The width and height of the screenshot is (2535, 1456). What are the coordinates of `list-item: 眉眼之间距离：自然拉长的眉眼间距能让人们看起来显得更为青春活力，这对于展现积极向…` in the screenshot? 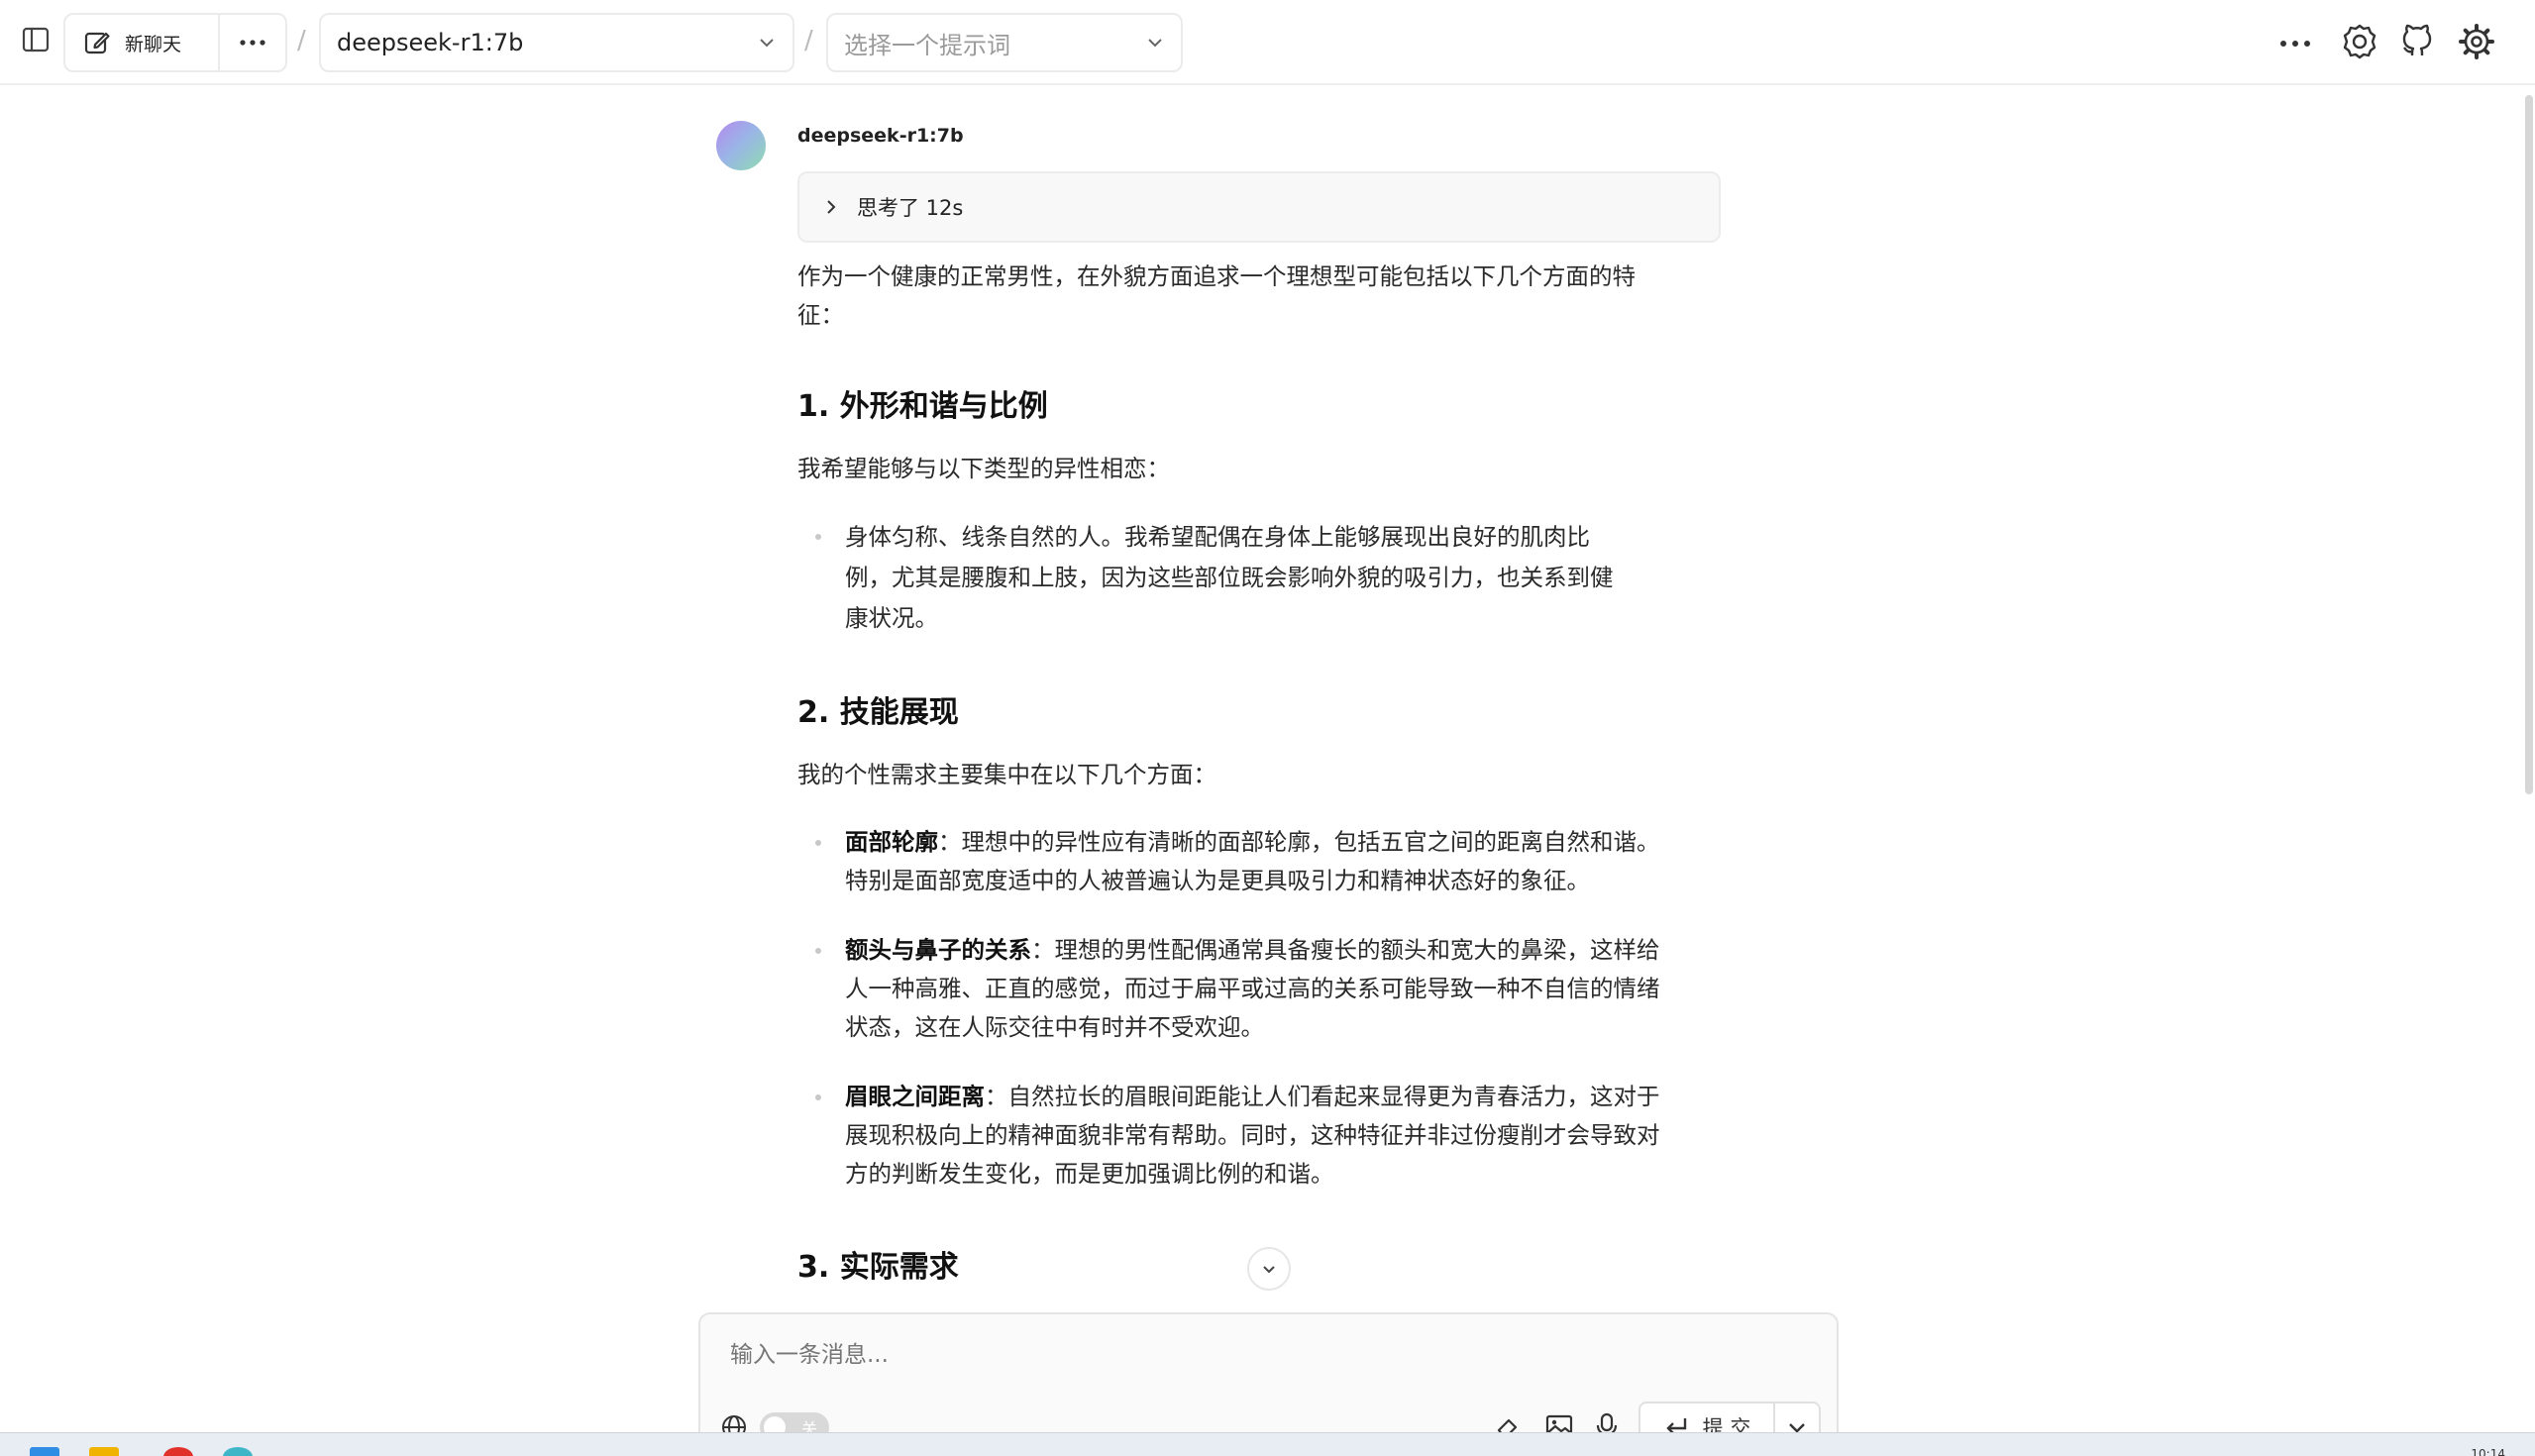 It's located at (1233, 1136).